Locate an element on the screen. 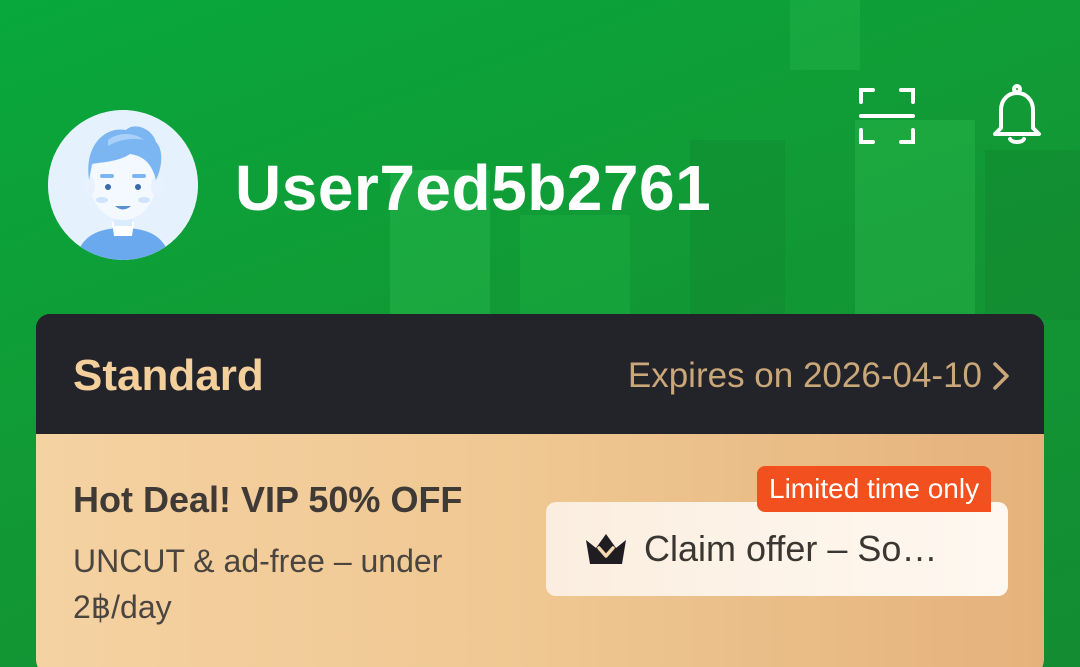 This screenshot has height=667, width=1080. promo-title: Hot Deal! VIP 50% OFF is located at coordinates (268, 499).